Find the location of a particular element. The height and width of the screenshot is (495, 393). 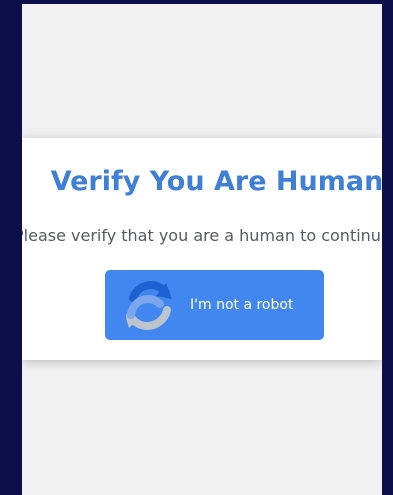

not-a-robot-button: I'm not a robot is located at coordinates (214, 305).